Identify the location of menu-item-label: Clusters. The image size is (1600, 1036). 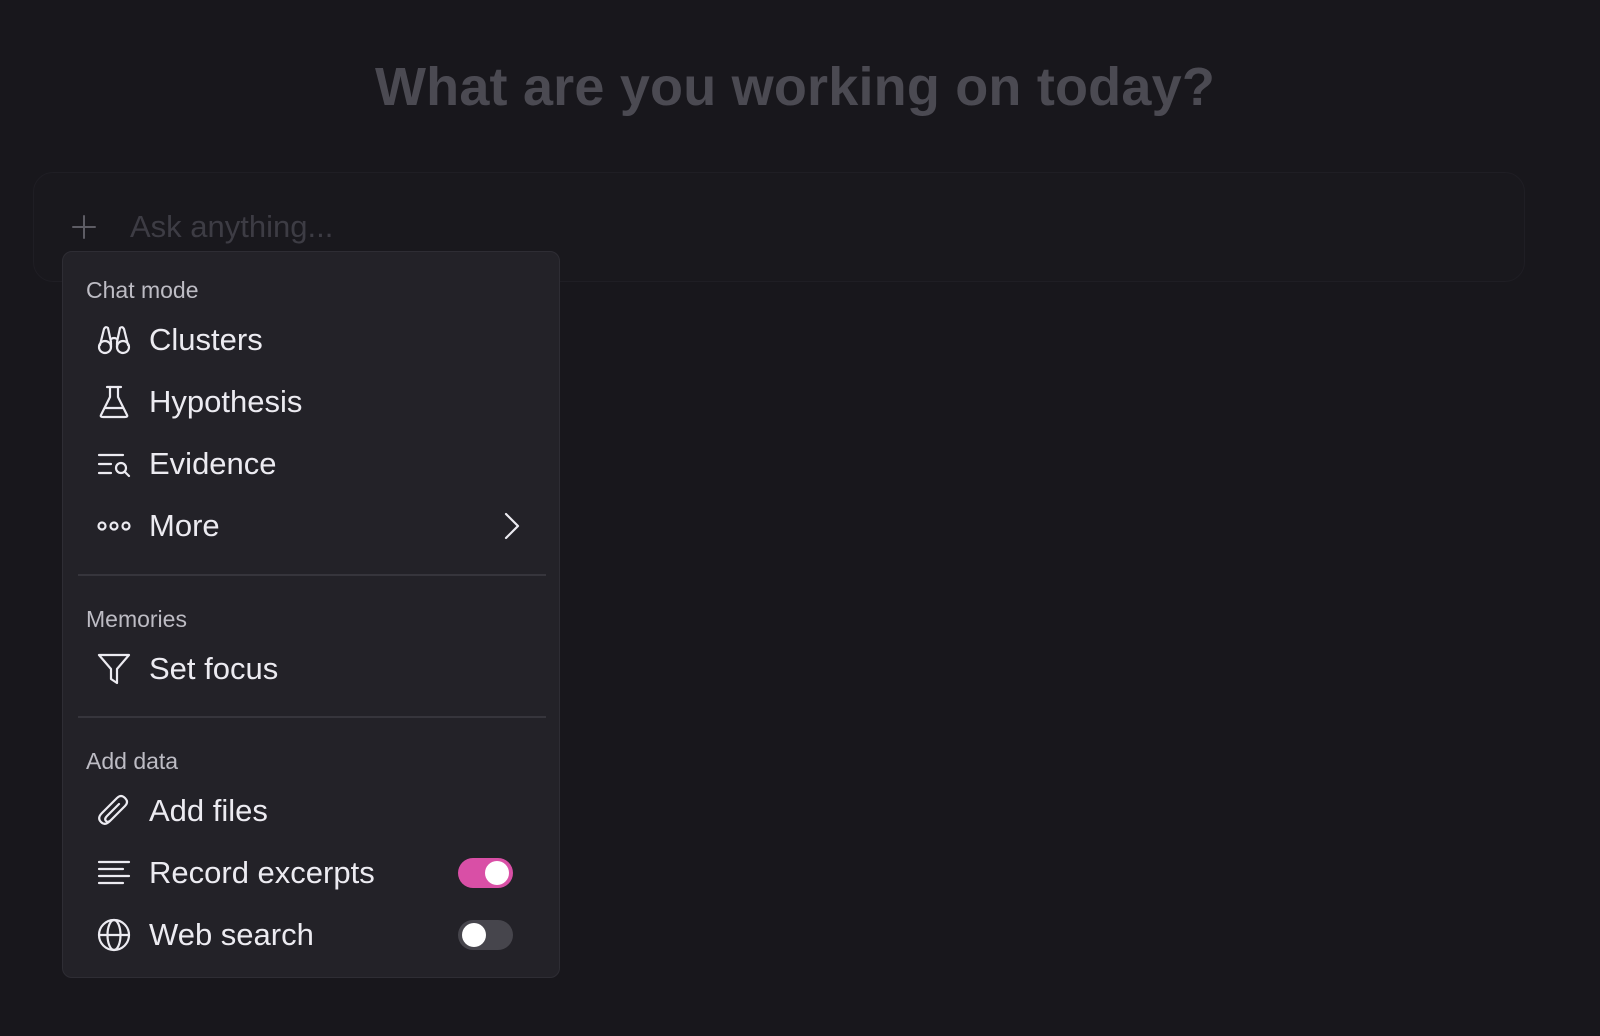
(206, 339).